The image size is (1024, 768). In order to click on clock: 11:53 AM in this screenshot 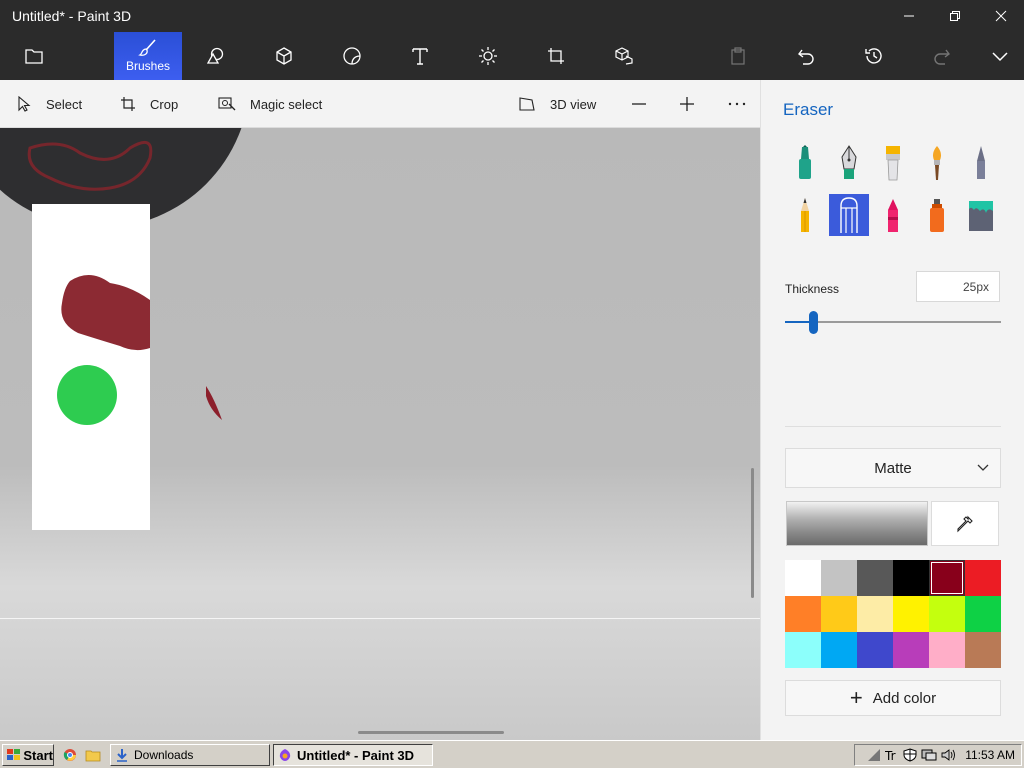, I will do `click(990, 755)`.